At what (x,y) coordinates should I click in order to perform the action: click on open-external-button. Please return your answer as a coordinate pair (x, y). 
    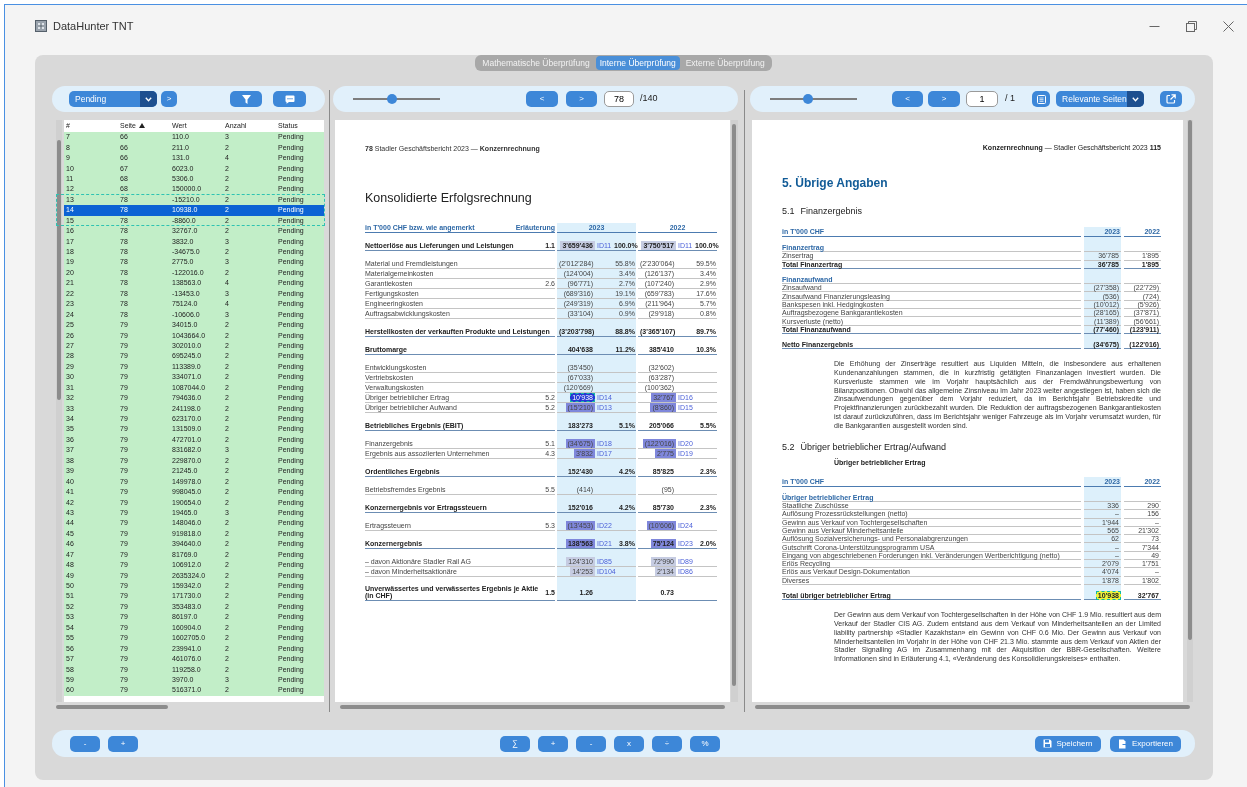
    Looking at the image, I should click on (1171, 99).